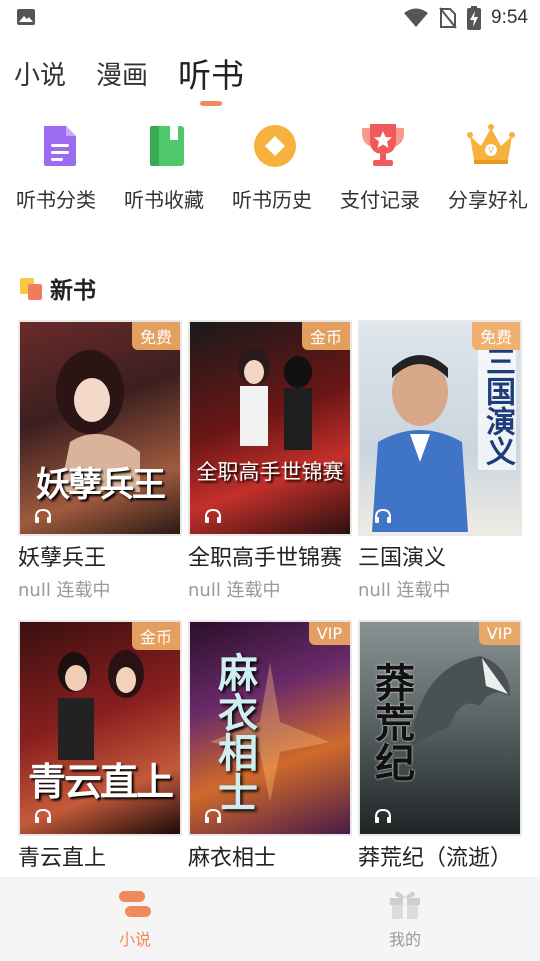 This screenshot has width=540, height=961. What do you see at coordinates (491, 150) in the screenshot?
I see `svg-text: V` at bounding box center [491, 150].